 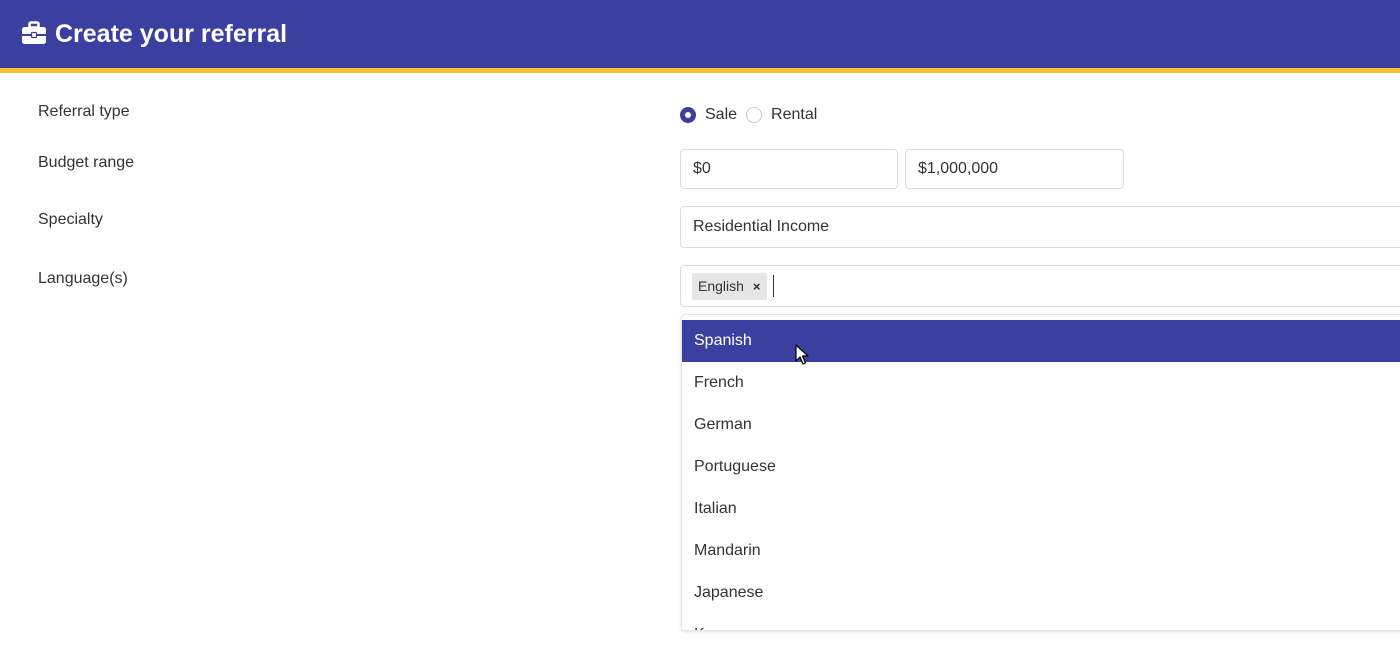 What do you see at coordinates (761, 226) in the screenshot?
I see `specialty-value: Residential Income` at bounding box center [761, 226].